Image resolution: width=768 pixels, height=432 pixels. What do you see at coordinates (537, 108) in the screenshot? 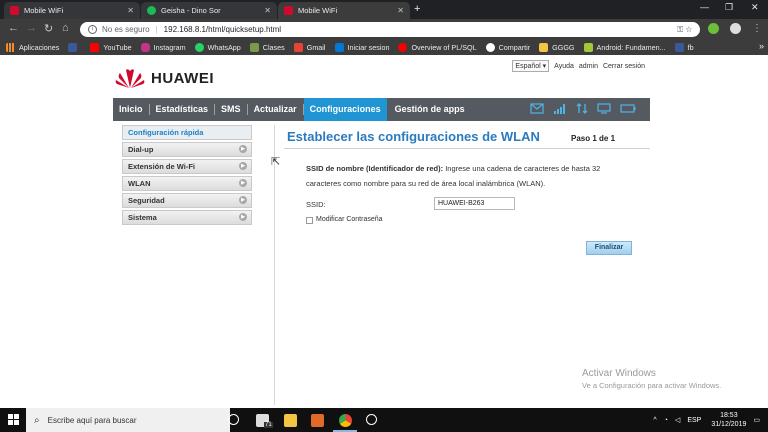
I see `envelope-icon` at bounding box center [537, 108].